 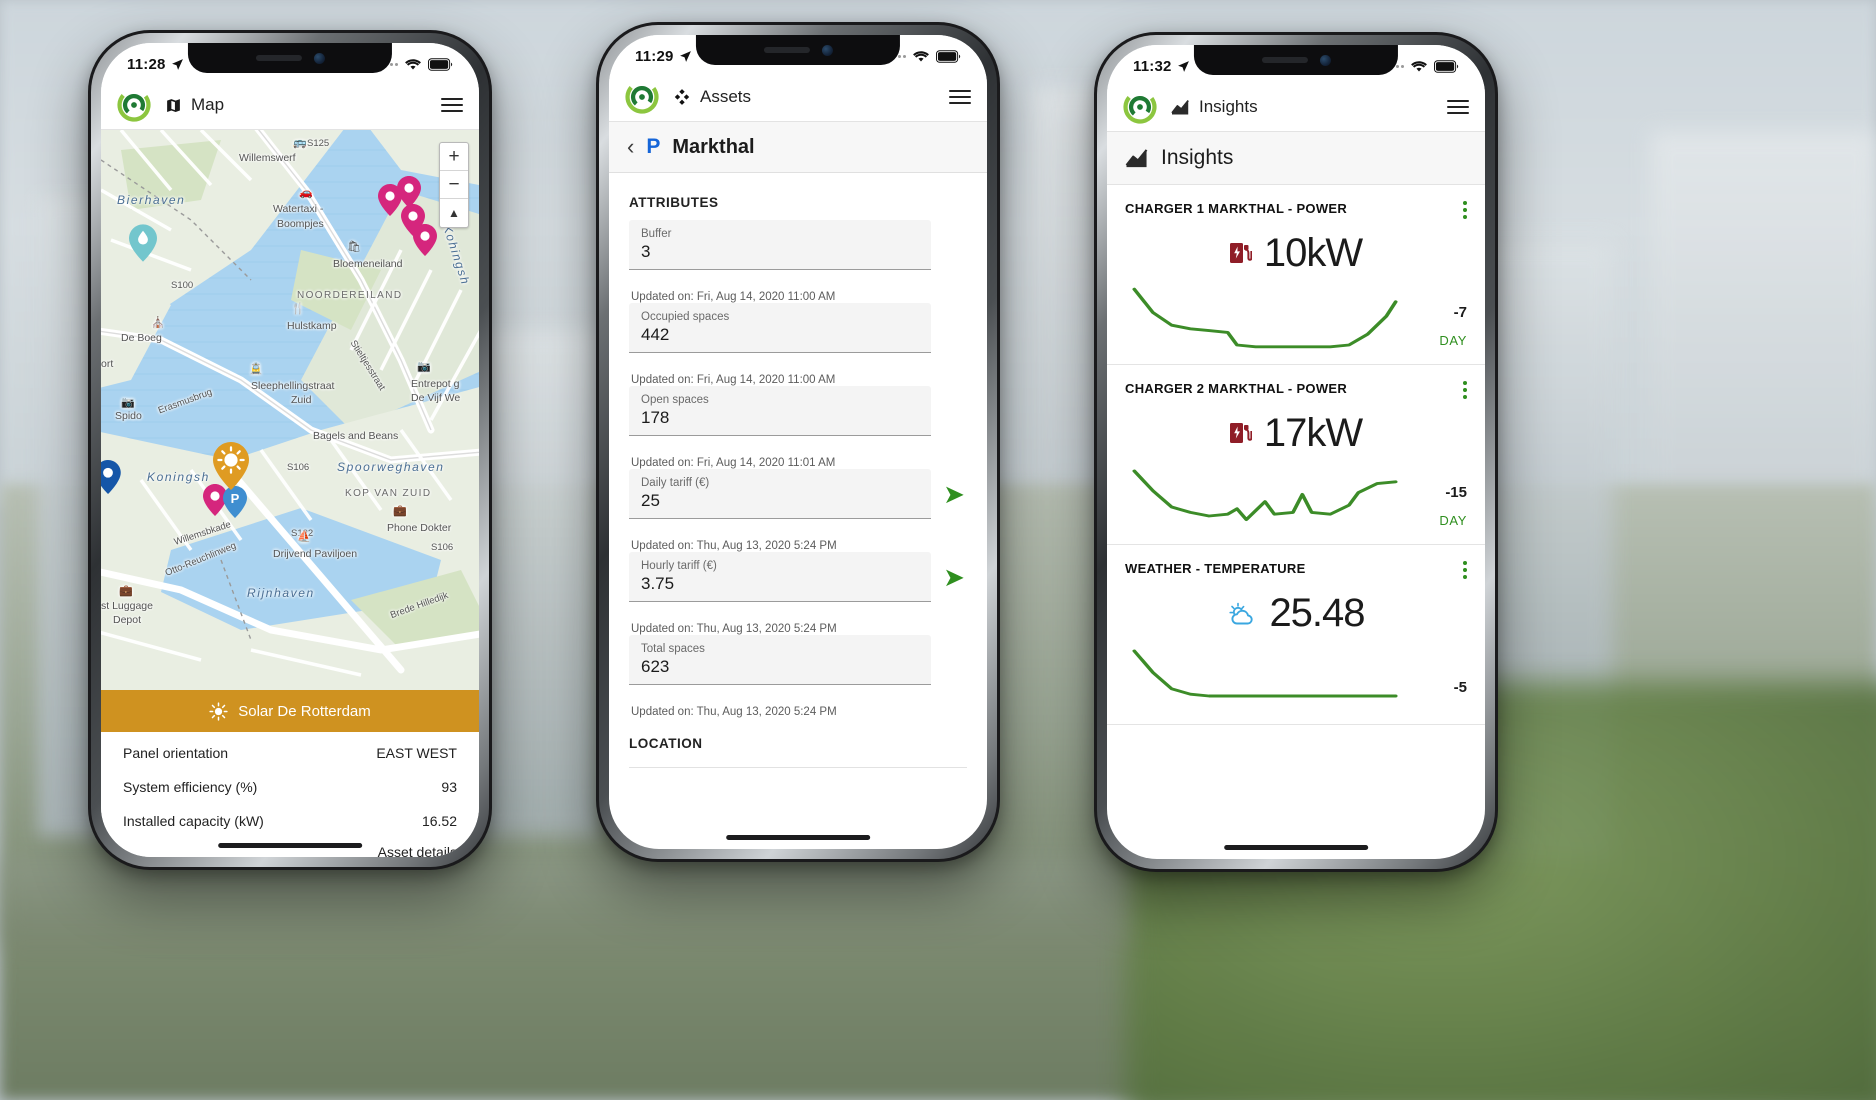 I want to click on app-bar-insights: Insights, so click(x=1296, y=107).